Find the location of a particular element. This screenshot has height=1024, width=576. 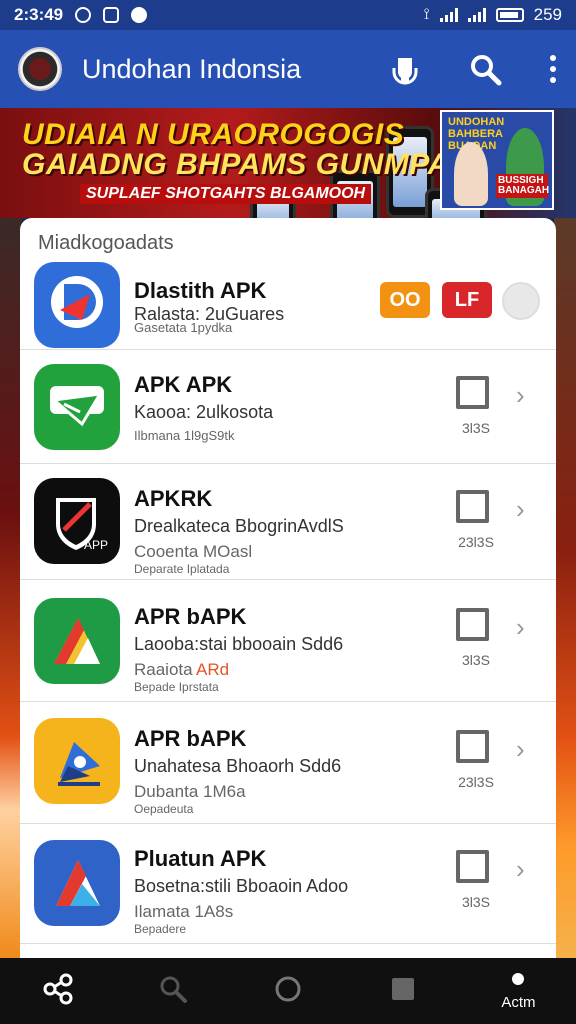

app-icon-label: APP is located at coordinates (96, 545).